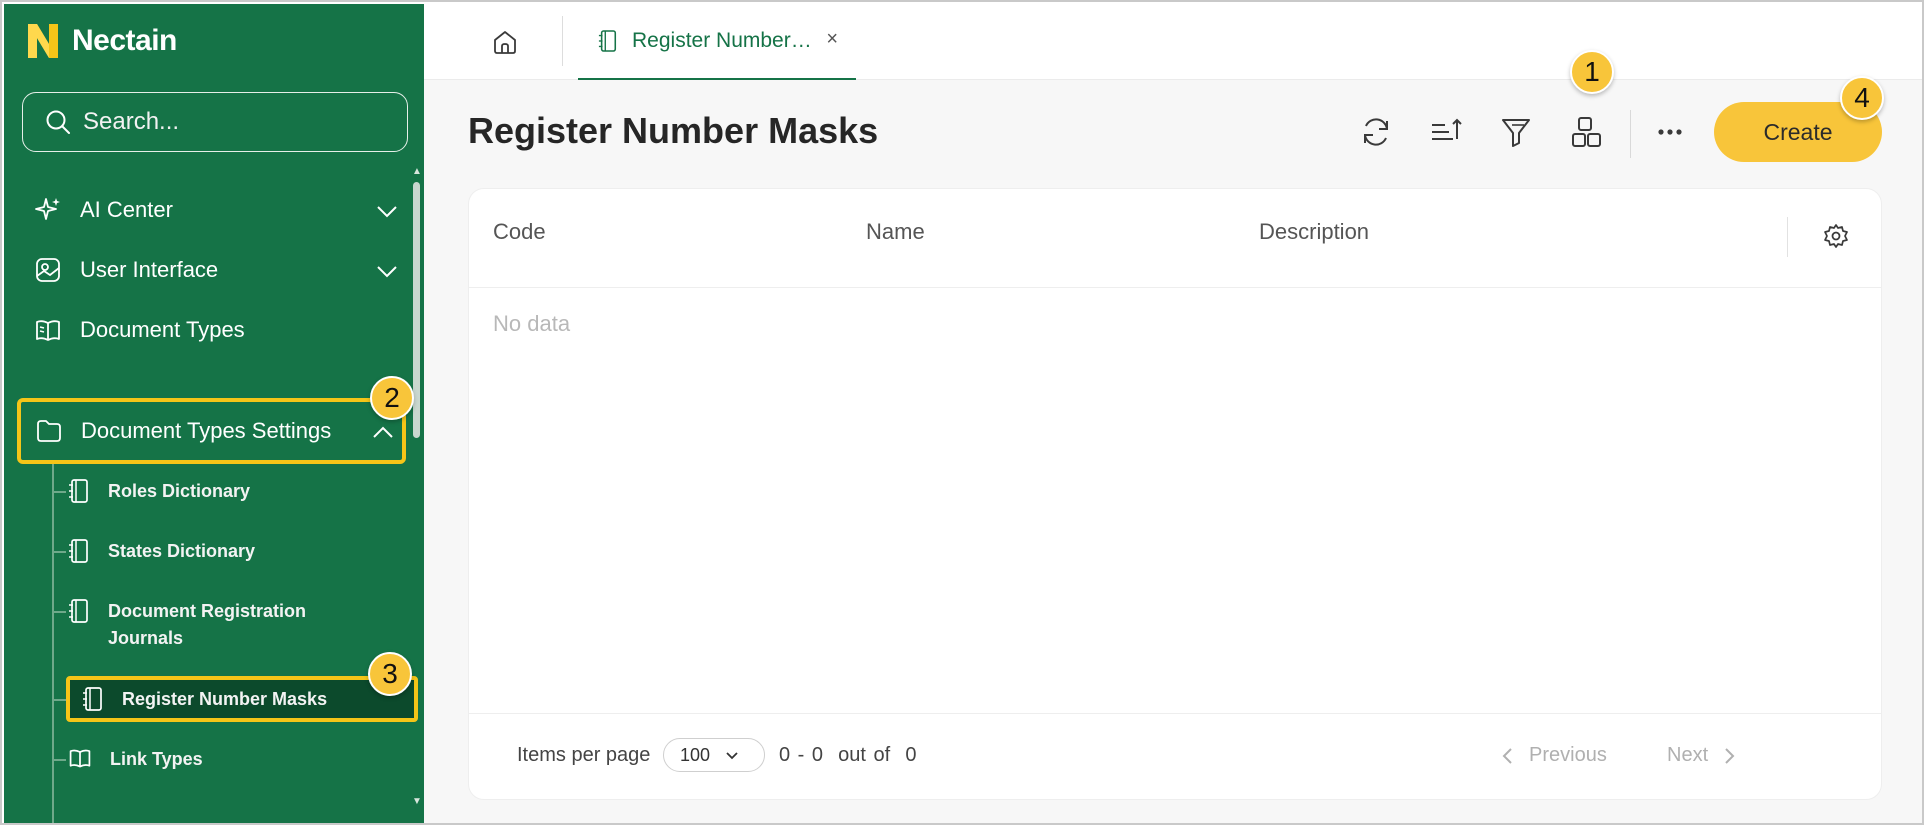 This screenshot has height=825, width=1924. Describe the element at coordinates (1314, 232) in the screenshot. I see `column-header-description: Description` at that location.